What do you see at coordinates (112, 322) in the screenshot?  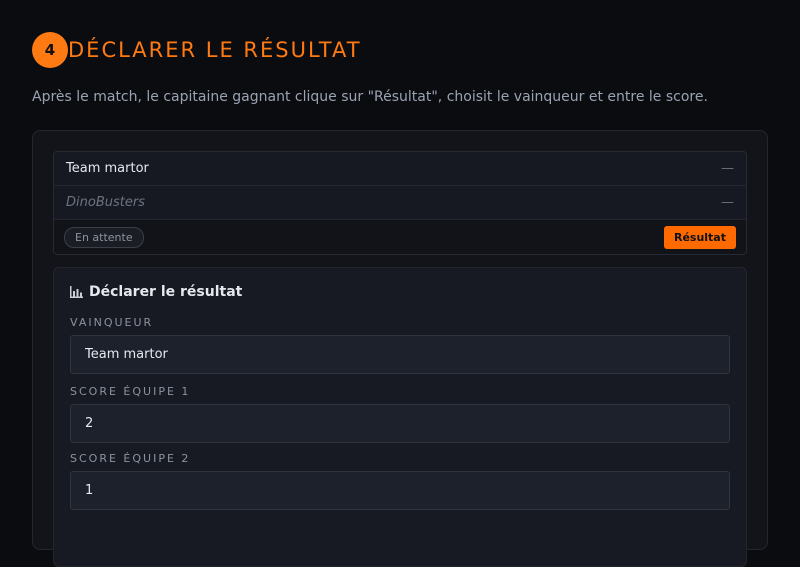 I see `winner-label: VAINQUEUR` at bounding box center [112, 322].